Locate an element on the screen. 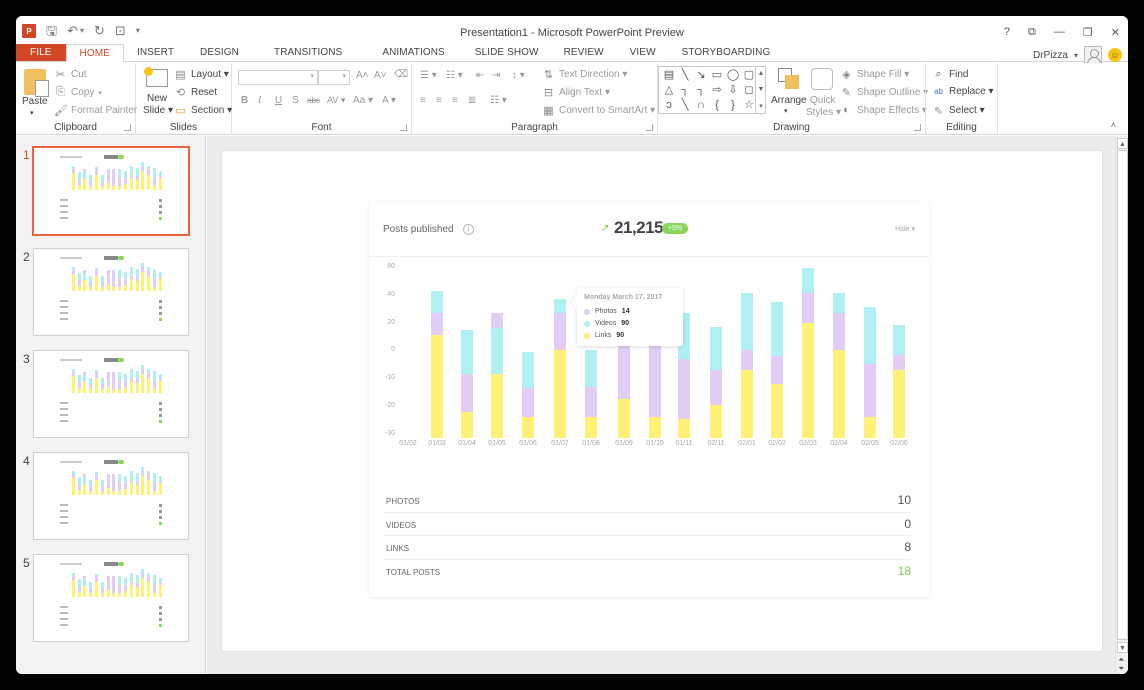 The height and width of the screenshot is (690, 1144). gallery-more-icon: ▾ is located at coordinates (761, 106).